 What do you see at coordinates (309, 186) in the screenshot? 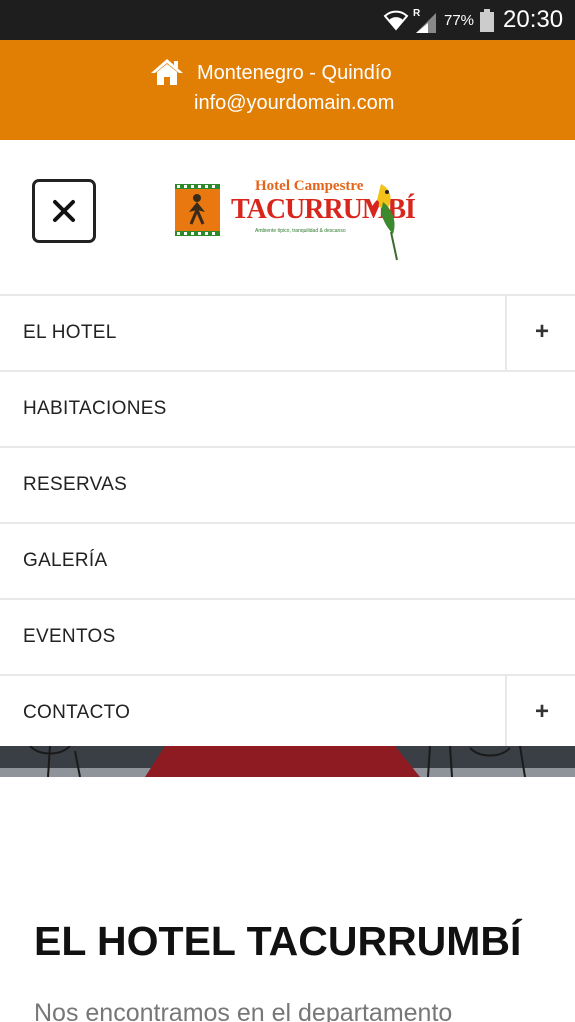
I see `logo-line1: Hotel Campestre` at bounding box center [309, 186].